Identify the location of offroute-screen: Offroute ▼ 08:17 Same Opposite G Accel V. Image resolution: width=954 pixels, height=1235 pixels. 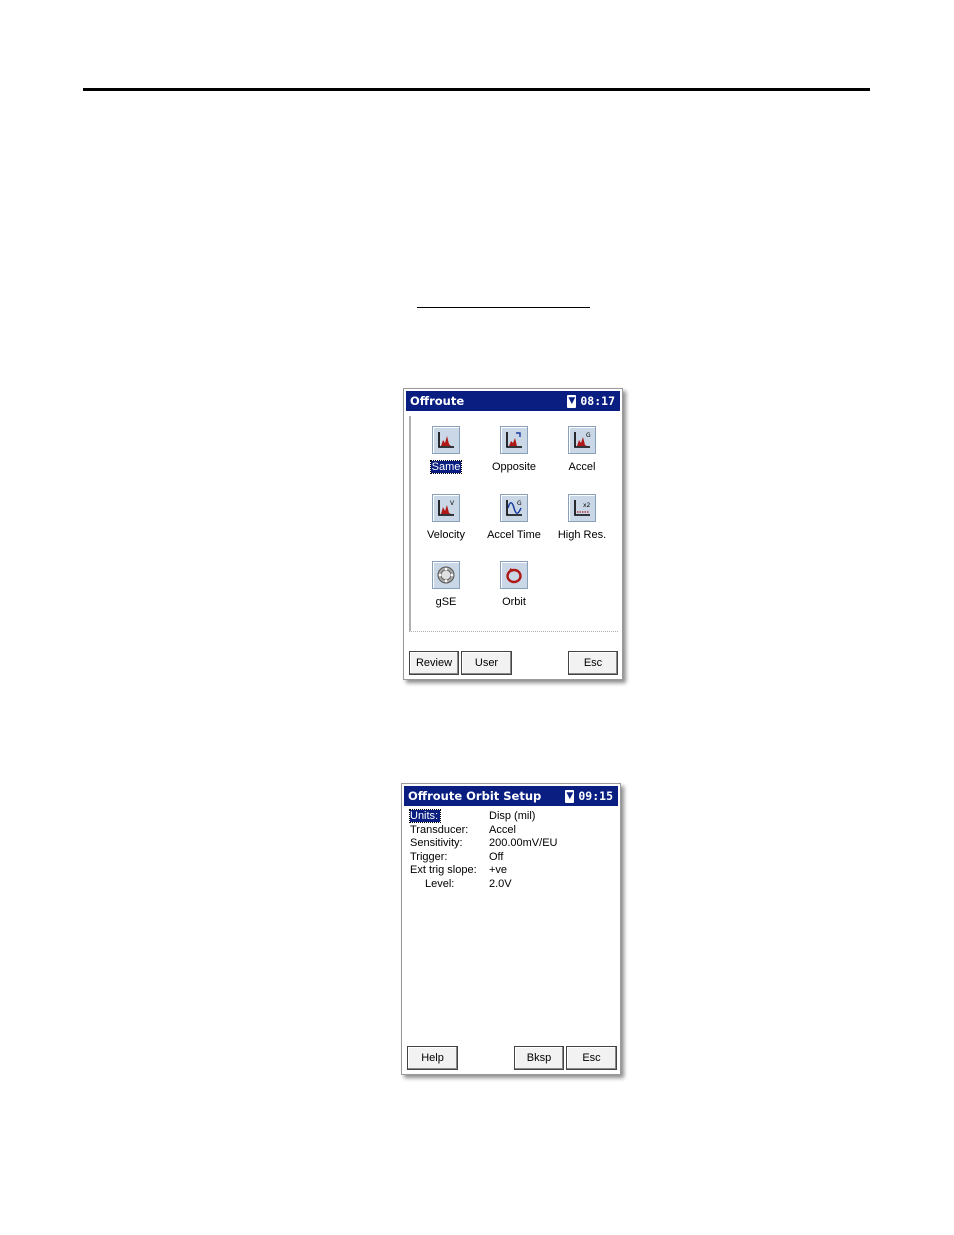
(513, 534).